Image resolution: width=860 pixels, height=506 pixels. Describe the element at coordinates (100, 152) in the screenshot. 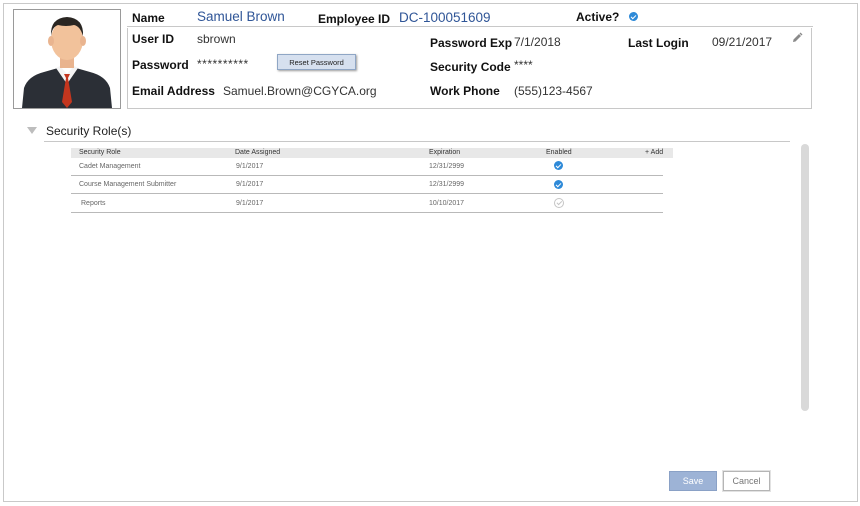

I see `column-header-security-role: Security Role` at that location.